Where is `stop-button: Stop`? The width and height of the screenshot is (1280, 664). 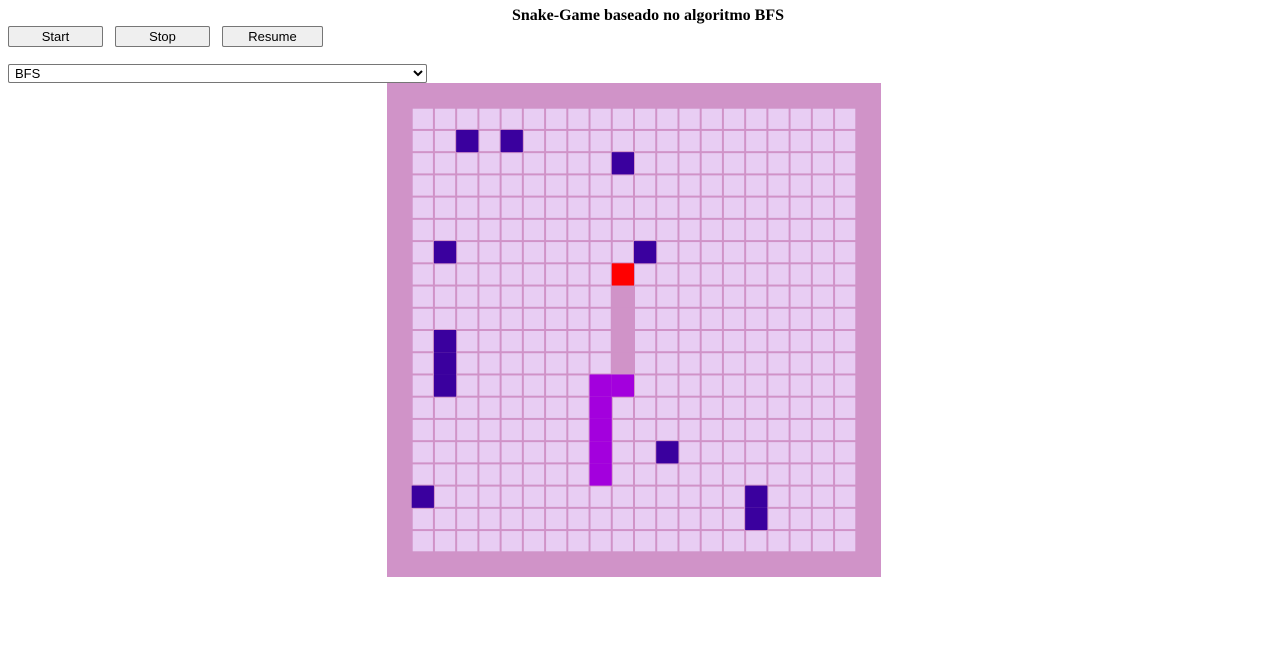
stop-button: Stop is located at coordinates (162, 36).